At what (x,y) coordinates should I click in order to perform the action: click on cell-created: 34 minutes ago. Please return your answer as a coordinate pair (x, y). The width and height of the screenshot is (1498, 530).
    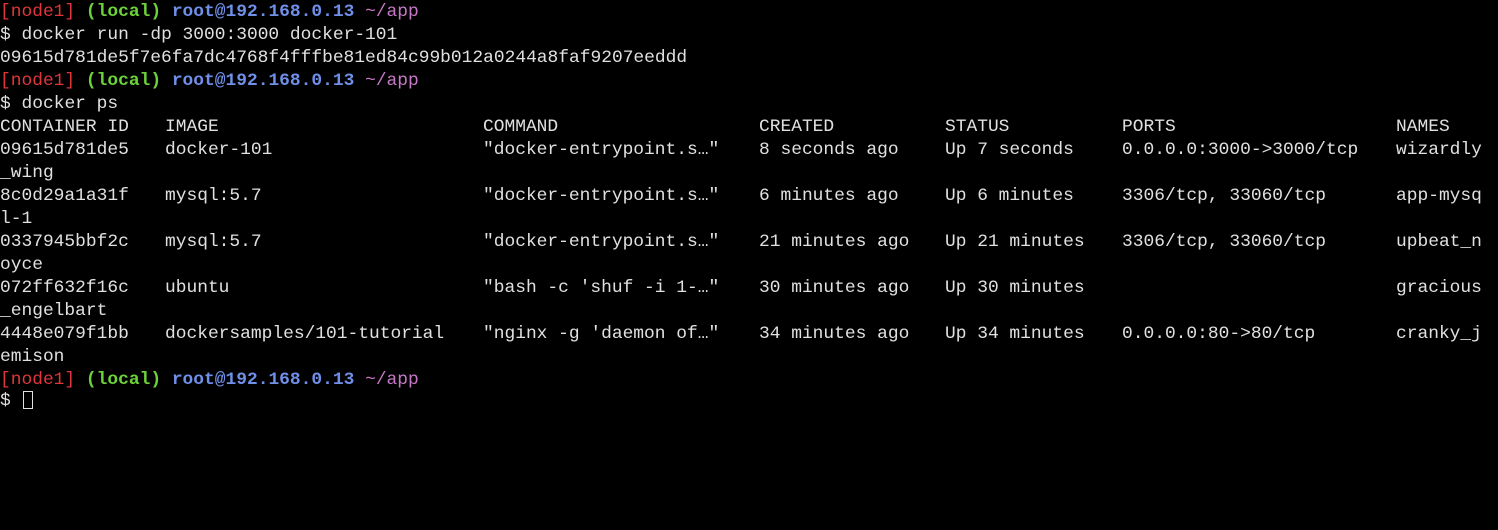
    Looking at the image, I should click on (834, 334).